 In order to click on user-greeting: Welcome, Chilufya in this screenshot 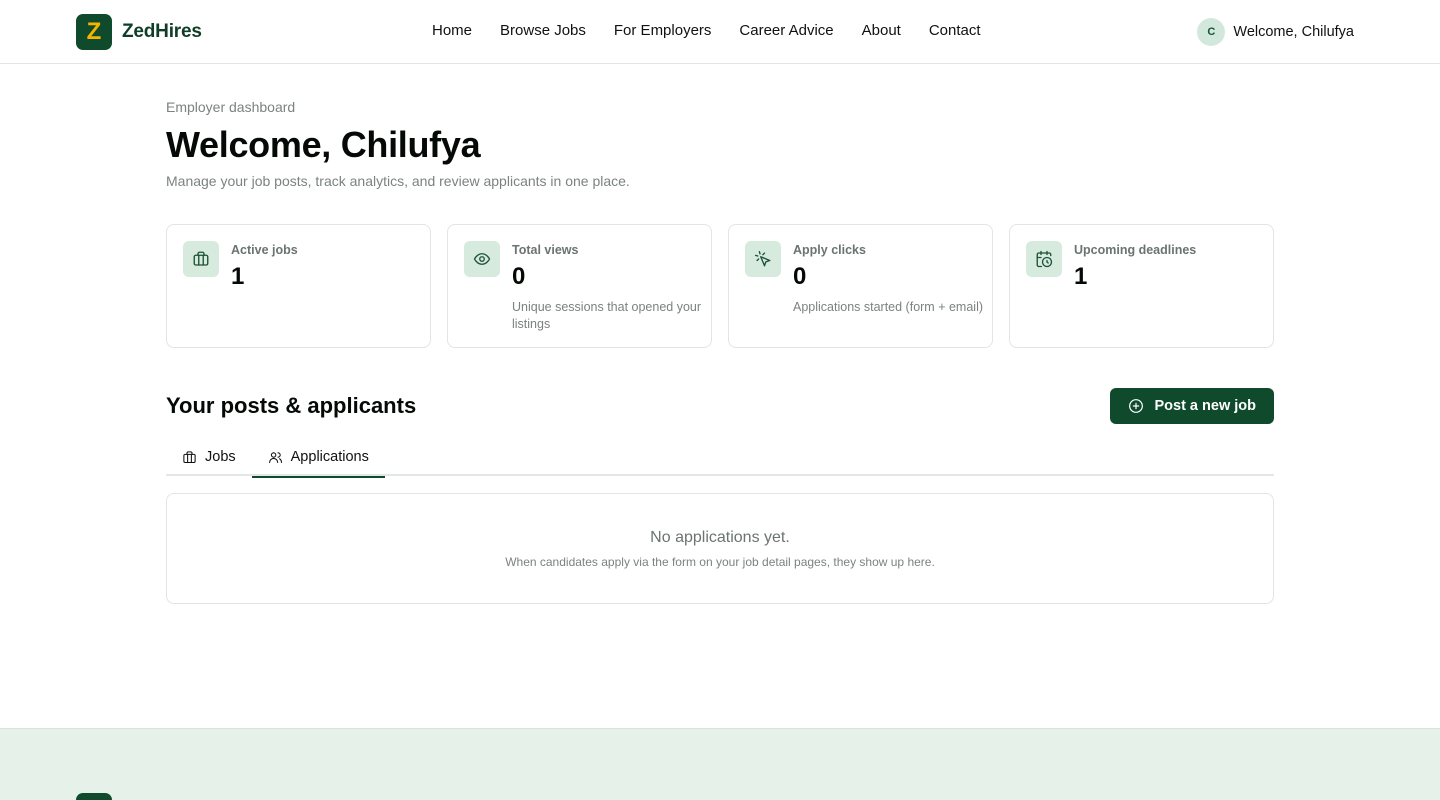, I will do `click(1293, 32)`.